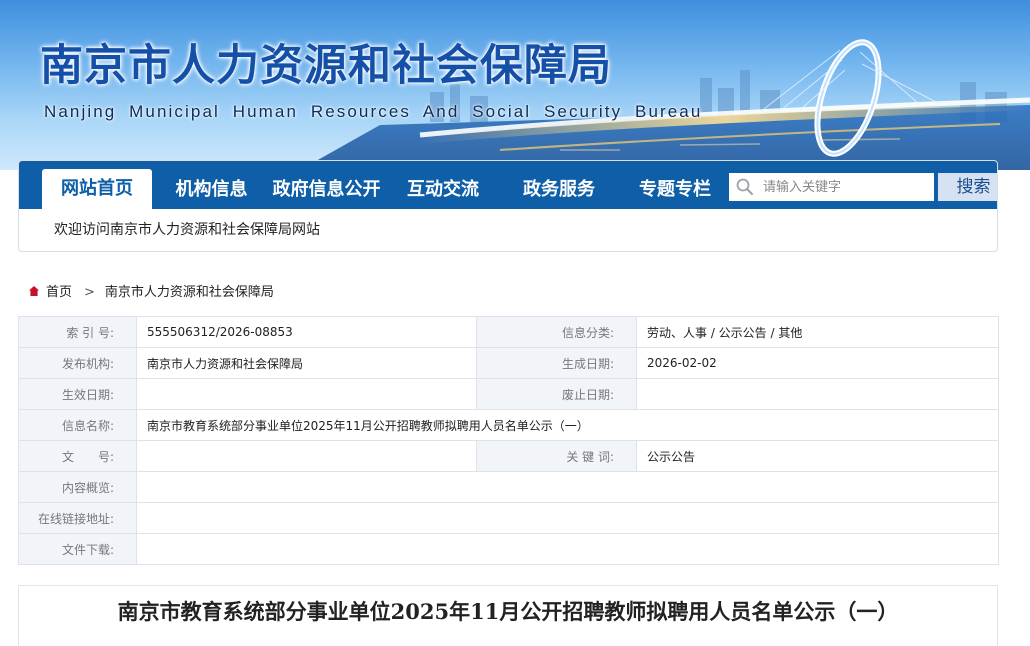 The height and width of the screenshot is (646, 1030). I want to click on search-input, so click(846, 187).